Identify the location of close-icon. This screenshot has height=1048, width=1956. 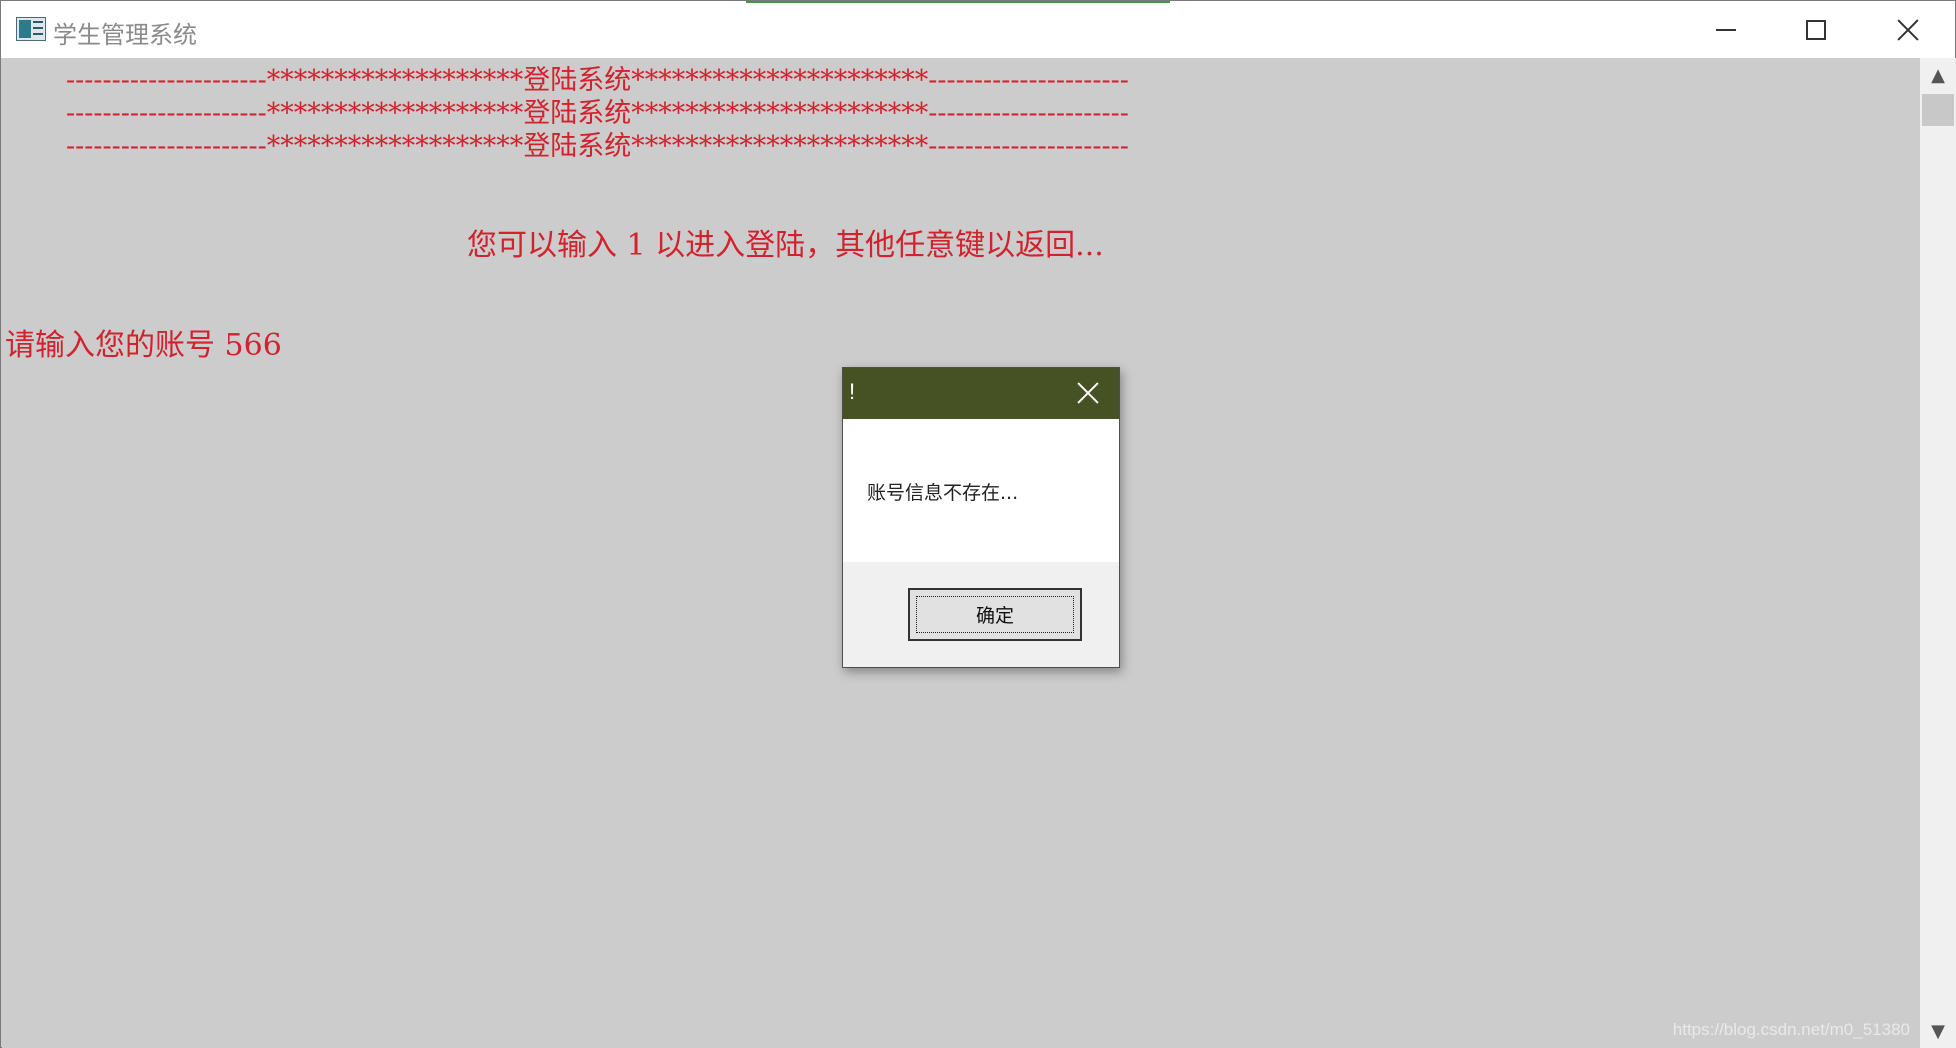
(1908, 30).